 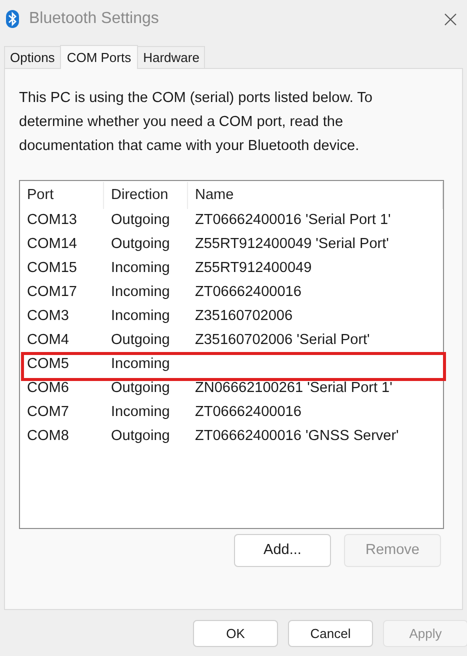 What do you see at coordinates (99, 57) in the screenshot?
I see `tab: COM Ports` at bounding box center [99, 57].